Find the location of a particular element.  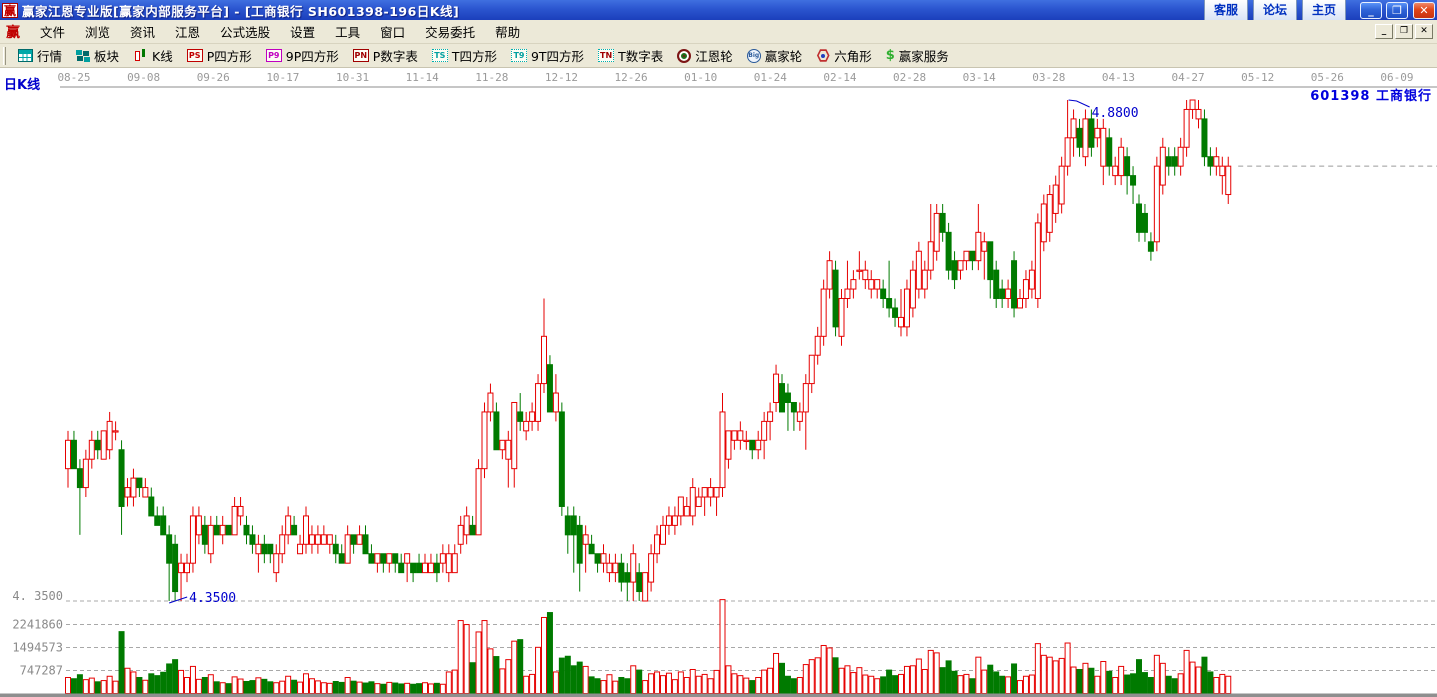

toolbar-button-quotes: 行情 is located at coordinates (40, 55).